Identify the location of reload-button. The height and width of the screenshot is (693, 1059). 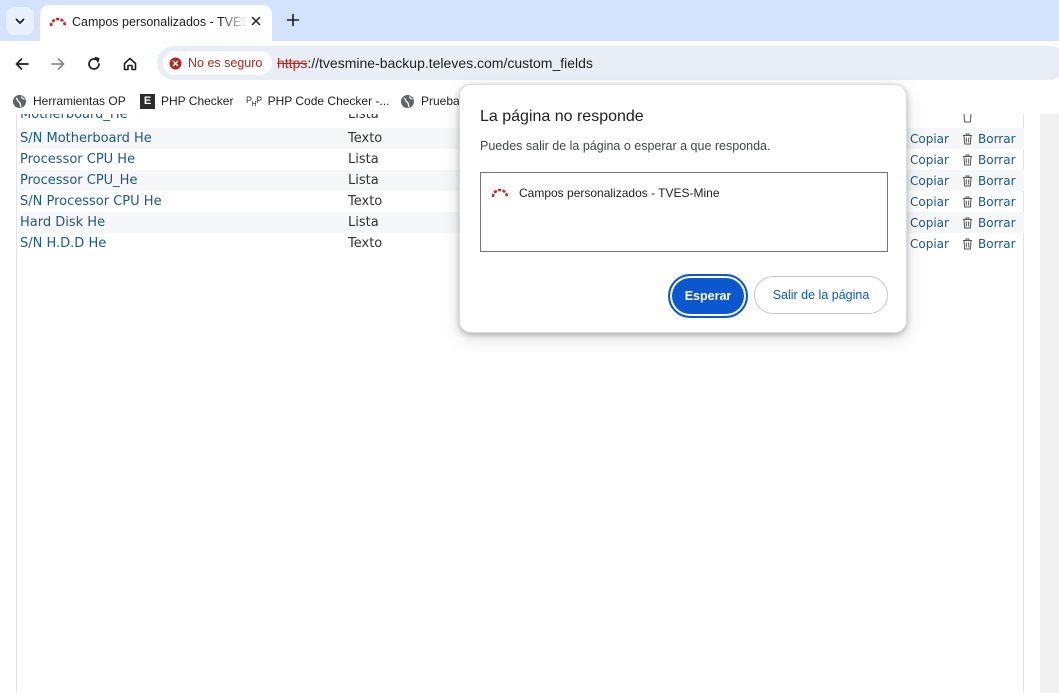
(94, 64).